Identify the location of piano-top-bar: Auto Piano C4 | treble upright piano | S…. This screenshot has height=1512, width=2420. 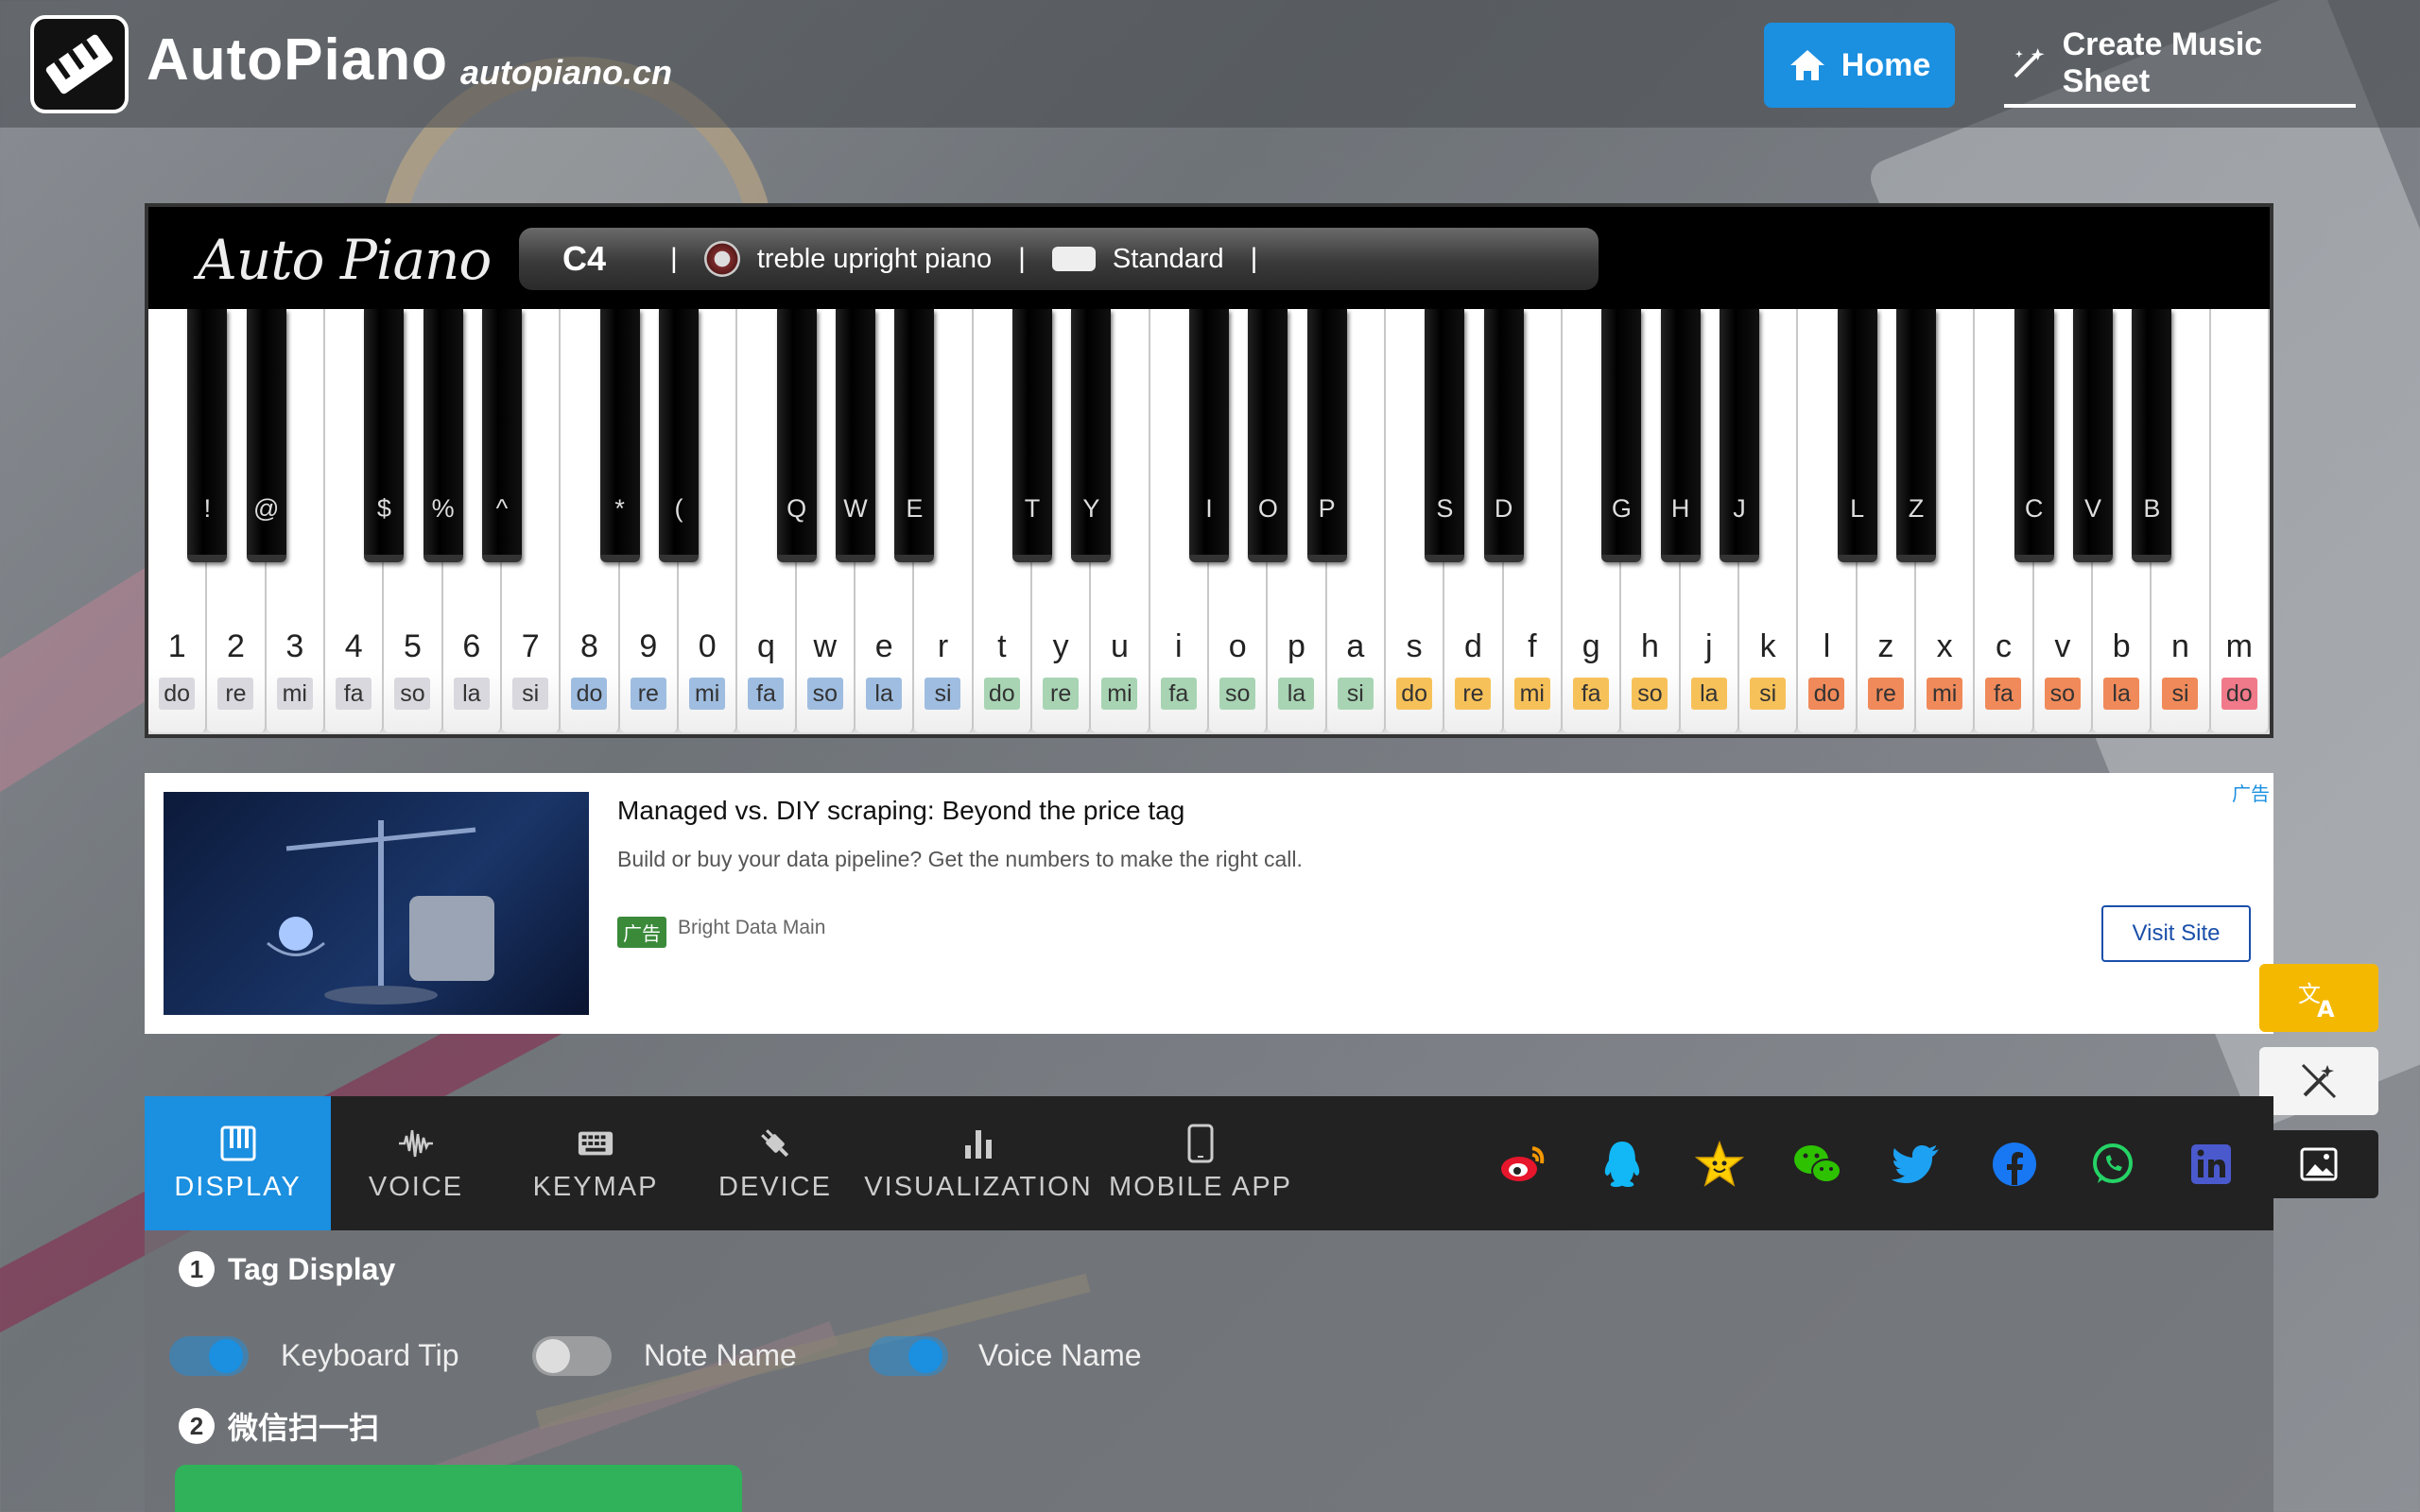
(1209, 258).